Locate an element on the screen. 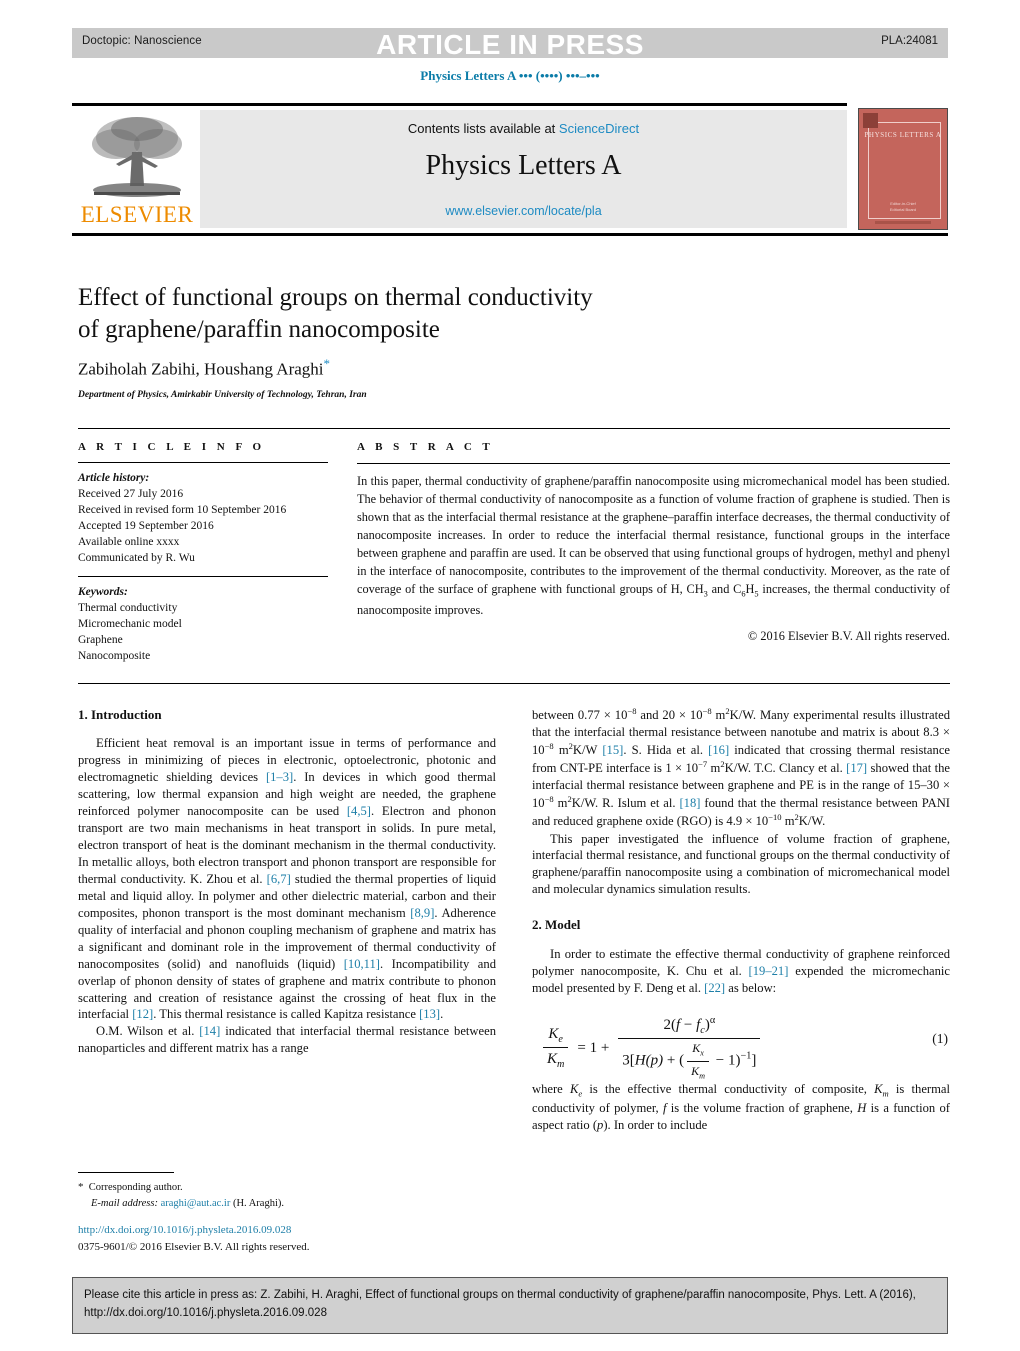 Image resolution: width=1020 pixels, height=1351 pixels. email-owner: (H. Araghi). is located at coordinates (258, 1203).